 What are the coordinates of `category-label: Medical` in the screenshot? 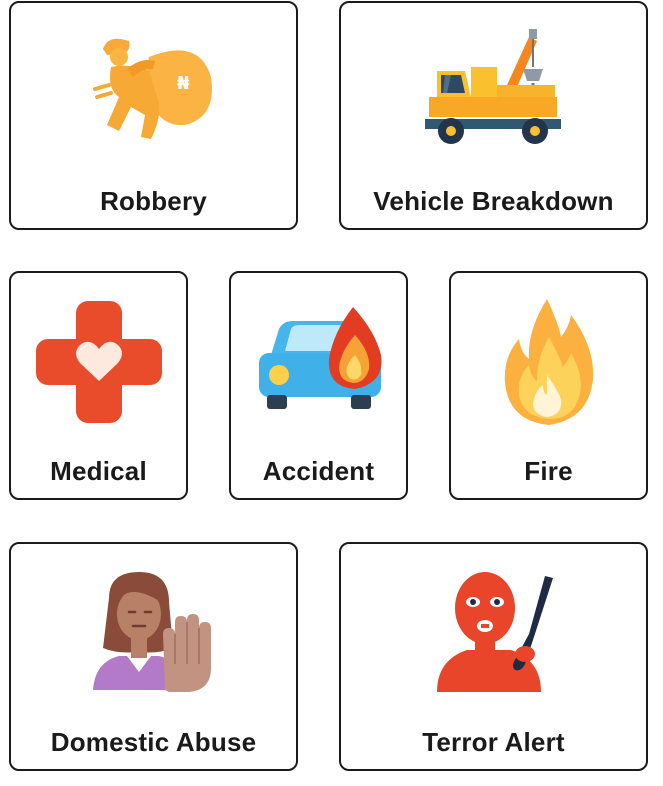 It's located at (98, 471).